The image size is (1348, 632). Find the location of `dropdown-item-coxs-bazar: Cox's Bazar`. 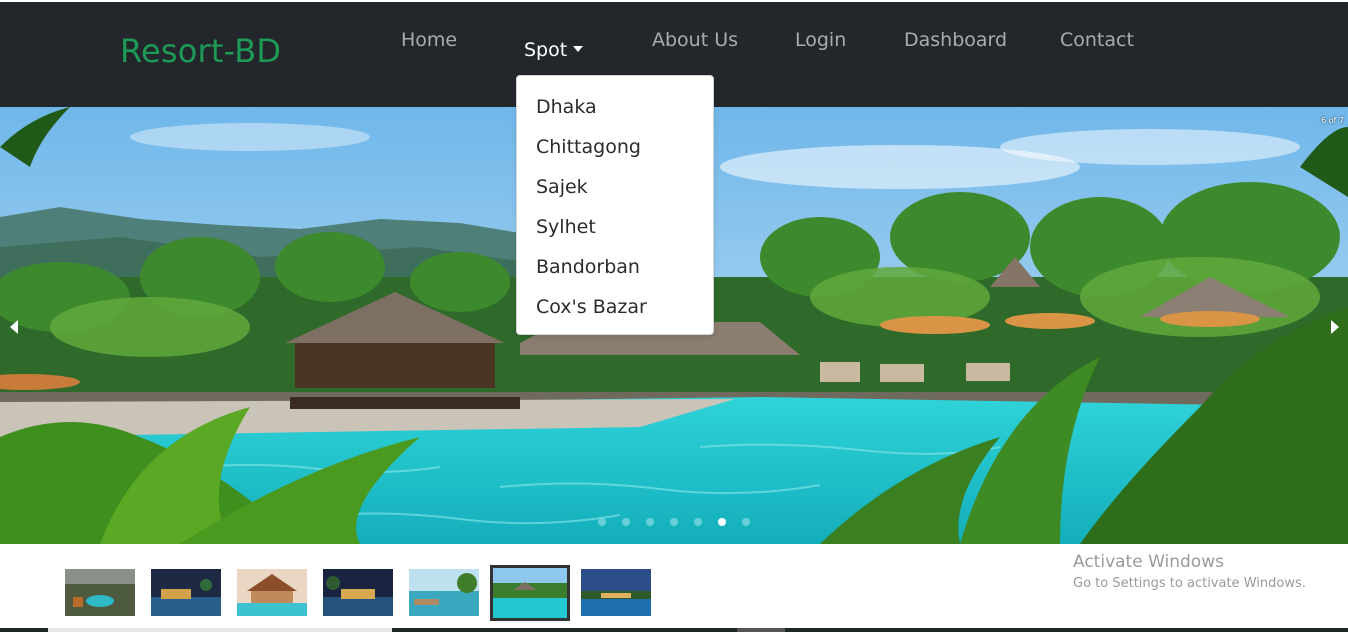

dropdown-item-coxs-bazar: Cox's Bazar is located at coordinates (591, 307).